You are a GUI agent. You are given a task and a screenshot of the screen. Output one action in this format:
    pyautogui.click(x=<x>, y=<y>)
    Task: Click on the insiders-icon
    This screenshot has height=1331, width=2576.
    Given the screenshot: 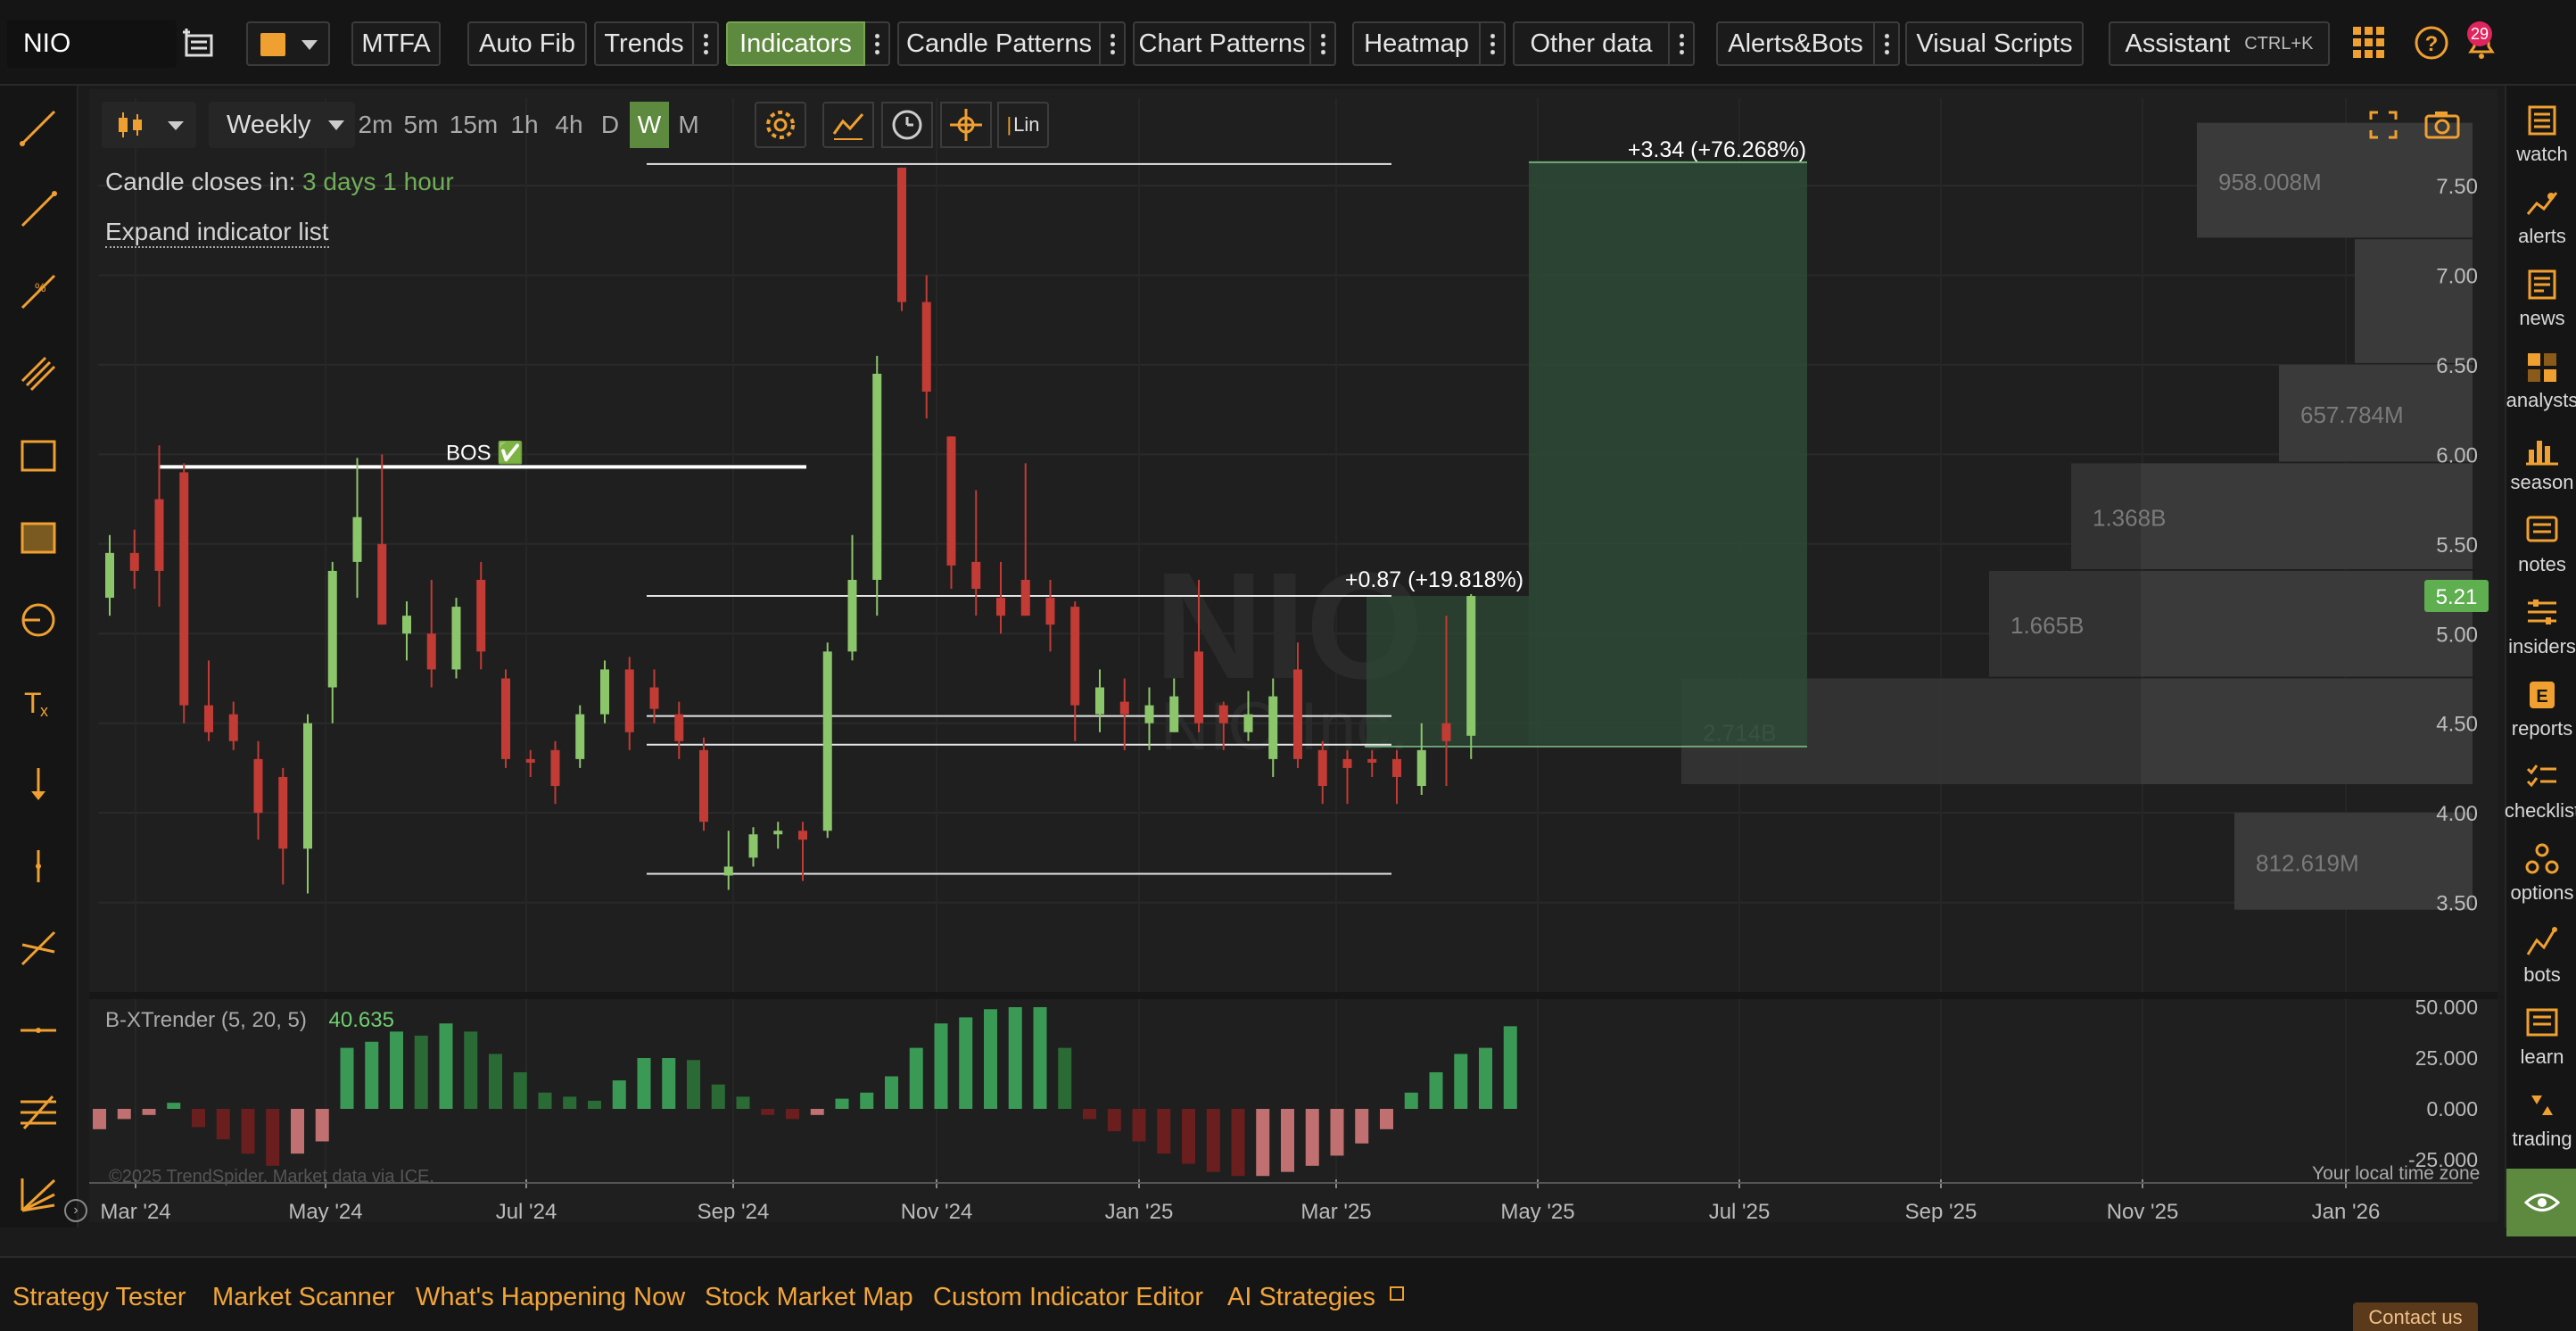 What is the action you would take?
    pyautogui.click(x=2542, y=611)
    